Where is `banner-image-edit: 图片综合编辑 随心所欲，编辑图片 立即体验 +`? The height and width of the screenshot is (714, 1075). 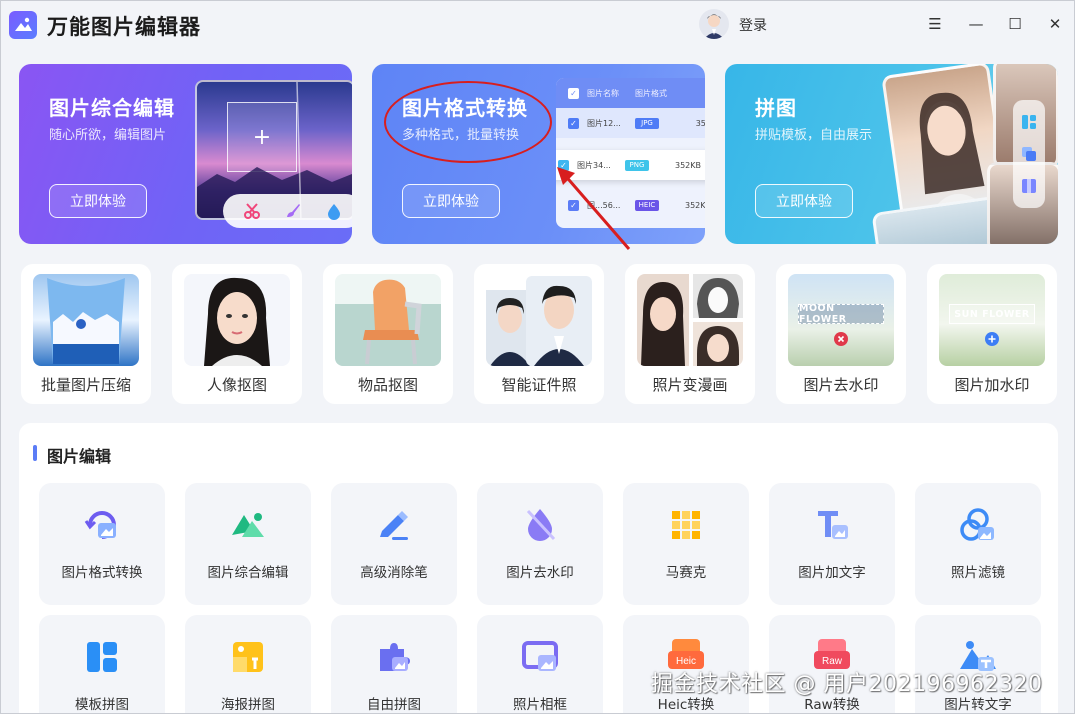
banner-image-edit: 图片综合编辑 随心所欲，编辑图片 立即体验 + is located at coordinates (185, 154).